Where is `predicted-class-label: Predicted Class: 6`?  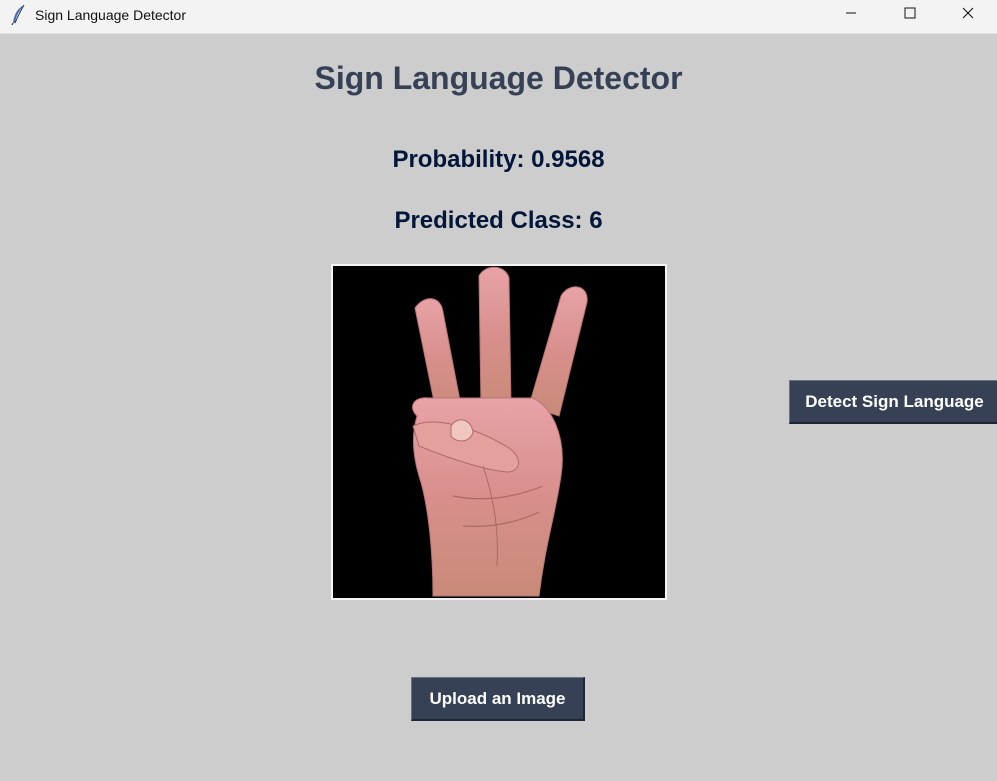
predicted-class-label: Predicted Class: 6 is located at coordinates (498, 220).